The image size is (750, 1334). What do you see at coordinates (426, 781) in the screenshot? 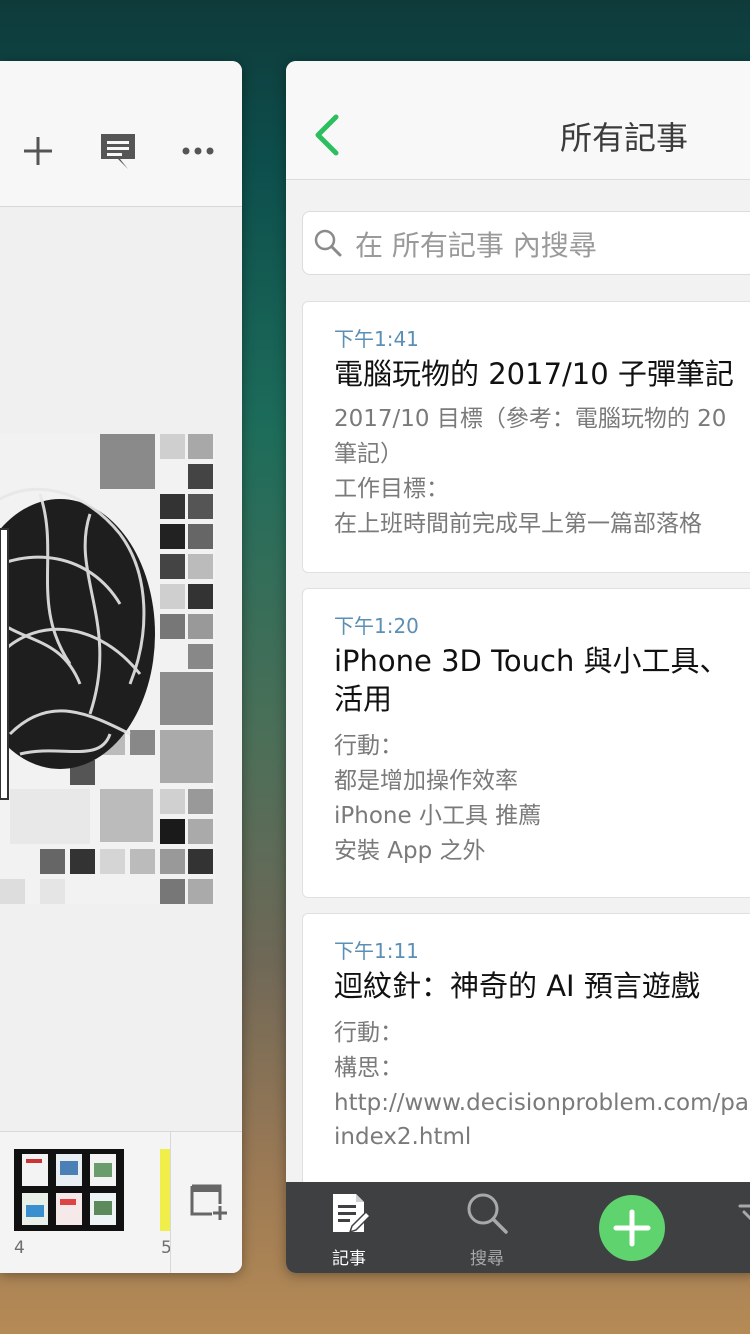
I see `note-snippet-line: 都是增加操作效率` at bounding box center [426, 781].